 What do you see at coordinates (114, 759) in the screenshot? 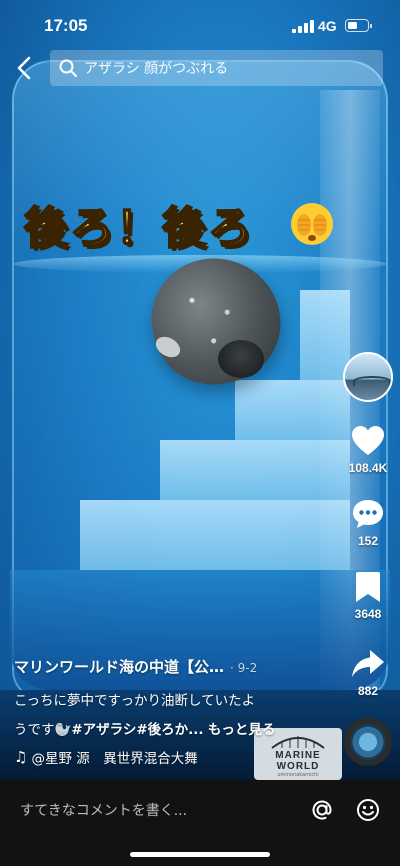
I see `music-title: @星野 源 異世界混合大舞` at bounding box center [114, 759].